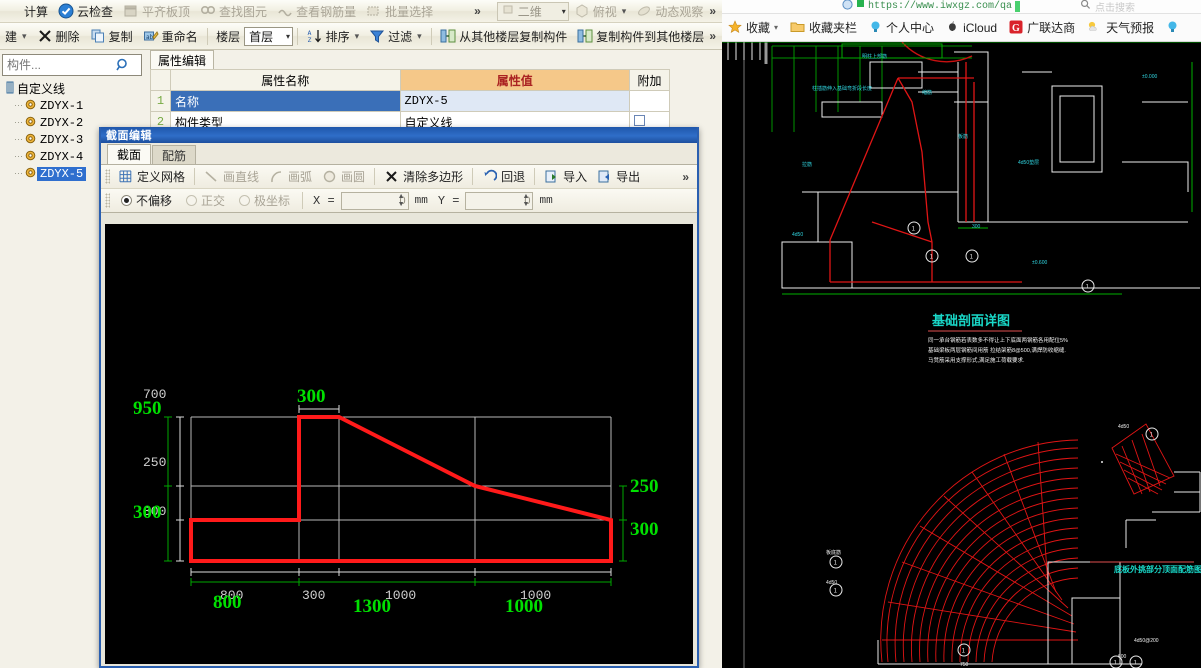 This screenshot has width=1201, height=668. What do you see at coordinates (480, 11) in the screenshot?
I see `toolbar-overflow-chevron: »` at bounding box center [480, 11].